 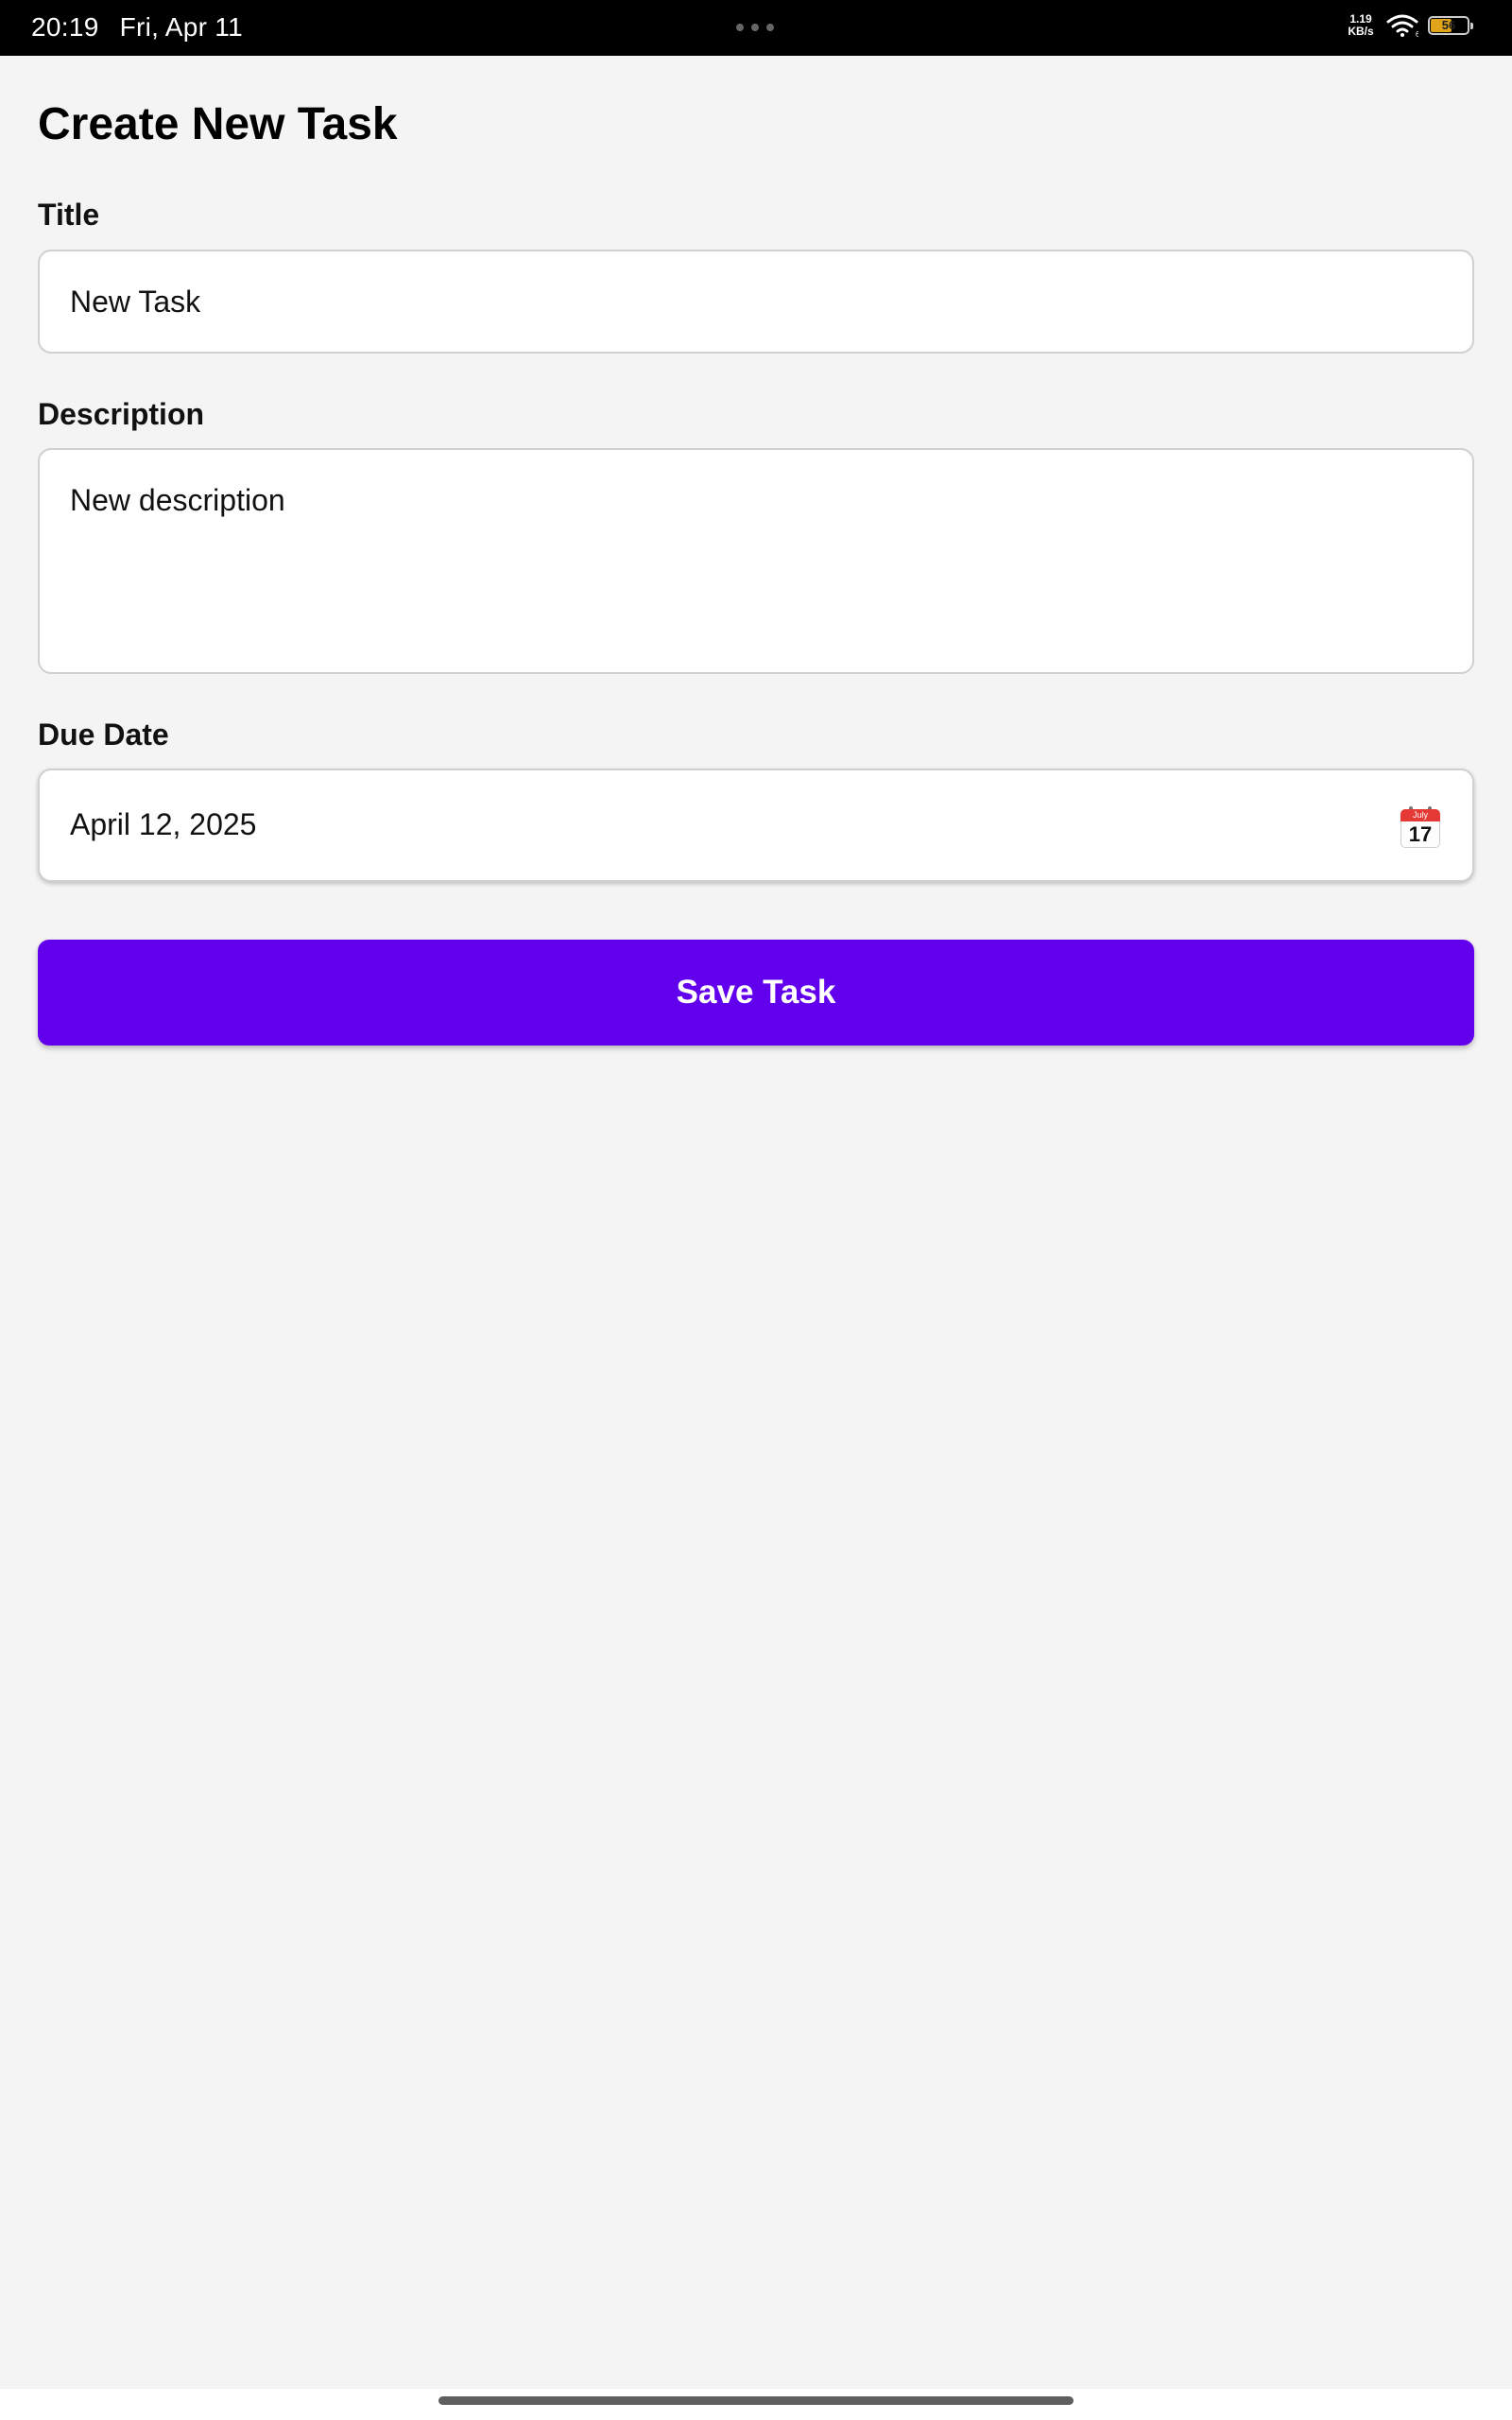 What do you see at coordinates (756, 561) in the screenshot?
I see `description-input: New description` at bounding box center [756, 561].